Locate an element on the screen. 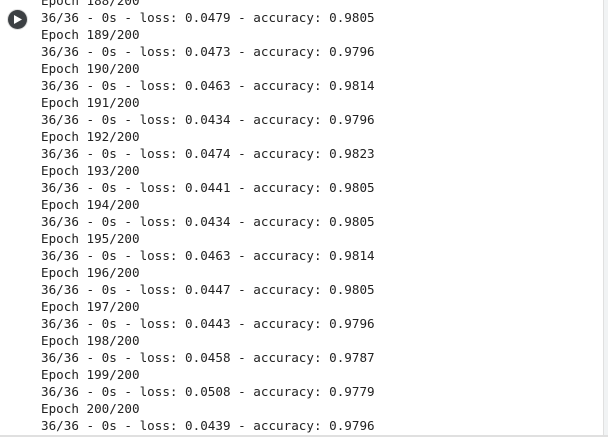  epoch-line: Epoch 191/200 is located at coordinates (90, 102).